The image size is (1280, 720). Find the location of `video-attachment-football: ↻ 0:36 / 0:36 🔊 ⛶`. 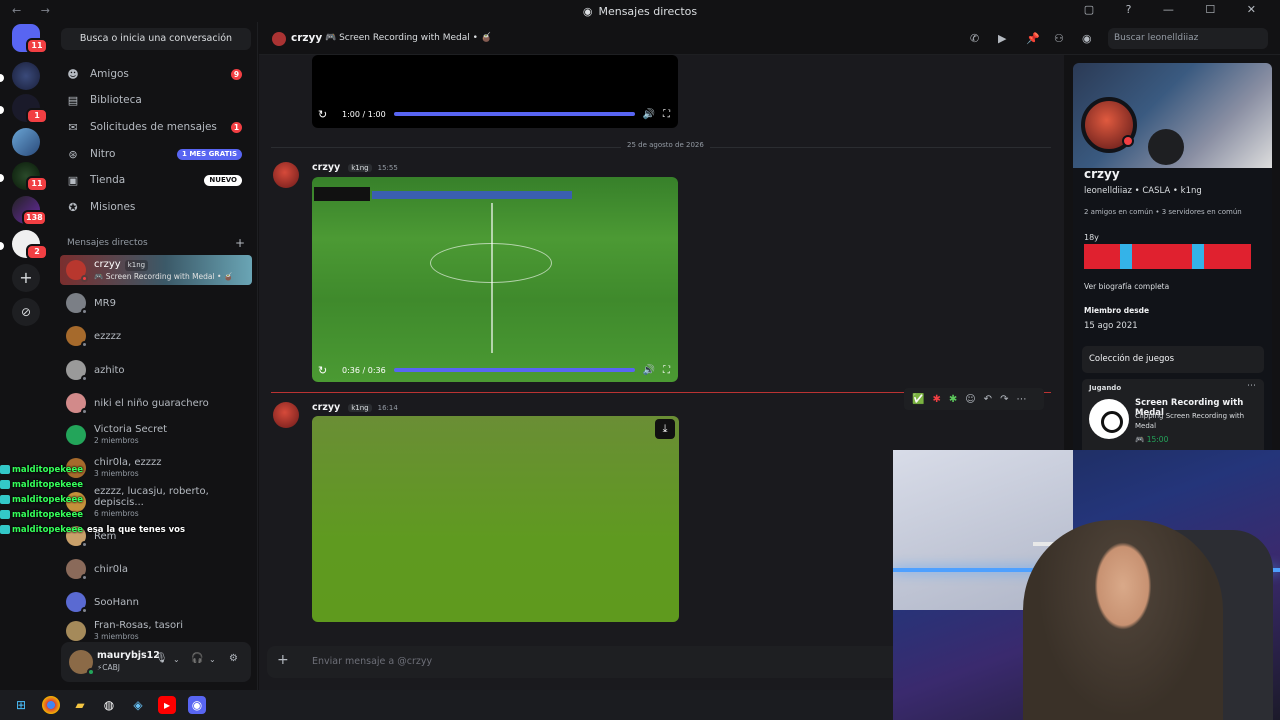

video-attachment-football: ↻ 0:36 / 0:36 🔊 ⛶ is located at coordinates (495, 279).